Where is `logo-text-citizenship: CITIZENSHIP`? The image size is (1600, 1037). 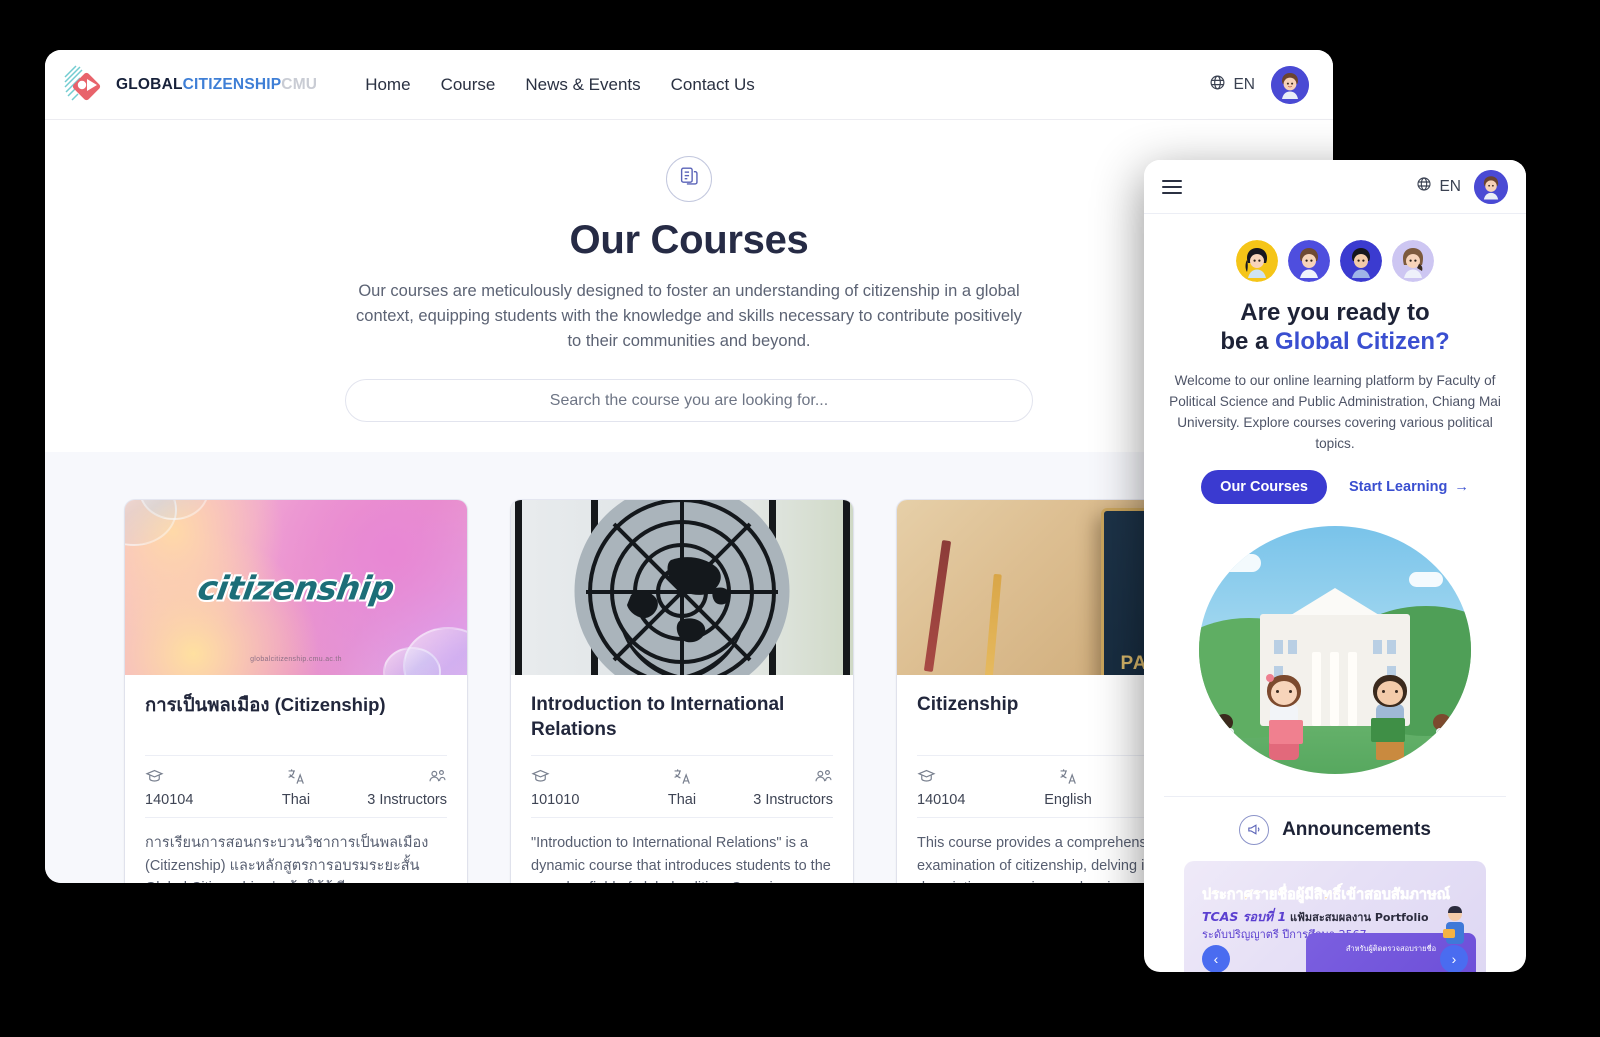
logo-text-citizenship: CITIZENSHIP is located at coordinates (232, 84).